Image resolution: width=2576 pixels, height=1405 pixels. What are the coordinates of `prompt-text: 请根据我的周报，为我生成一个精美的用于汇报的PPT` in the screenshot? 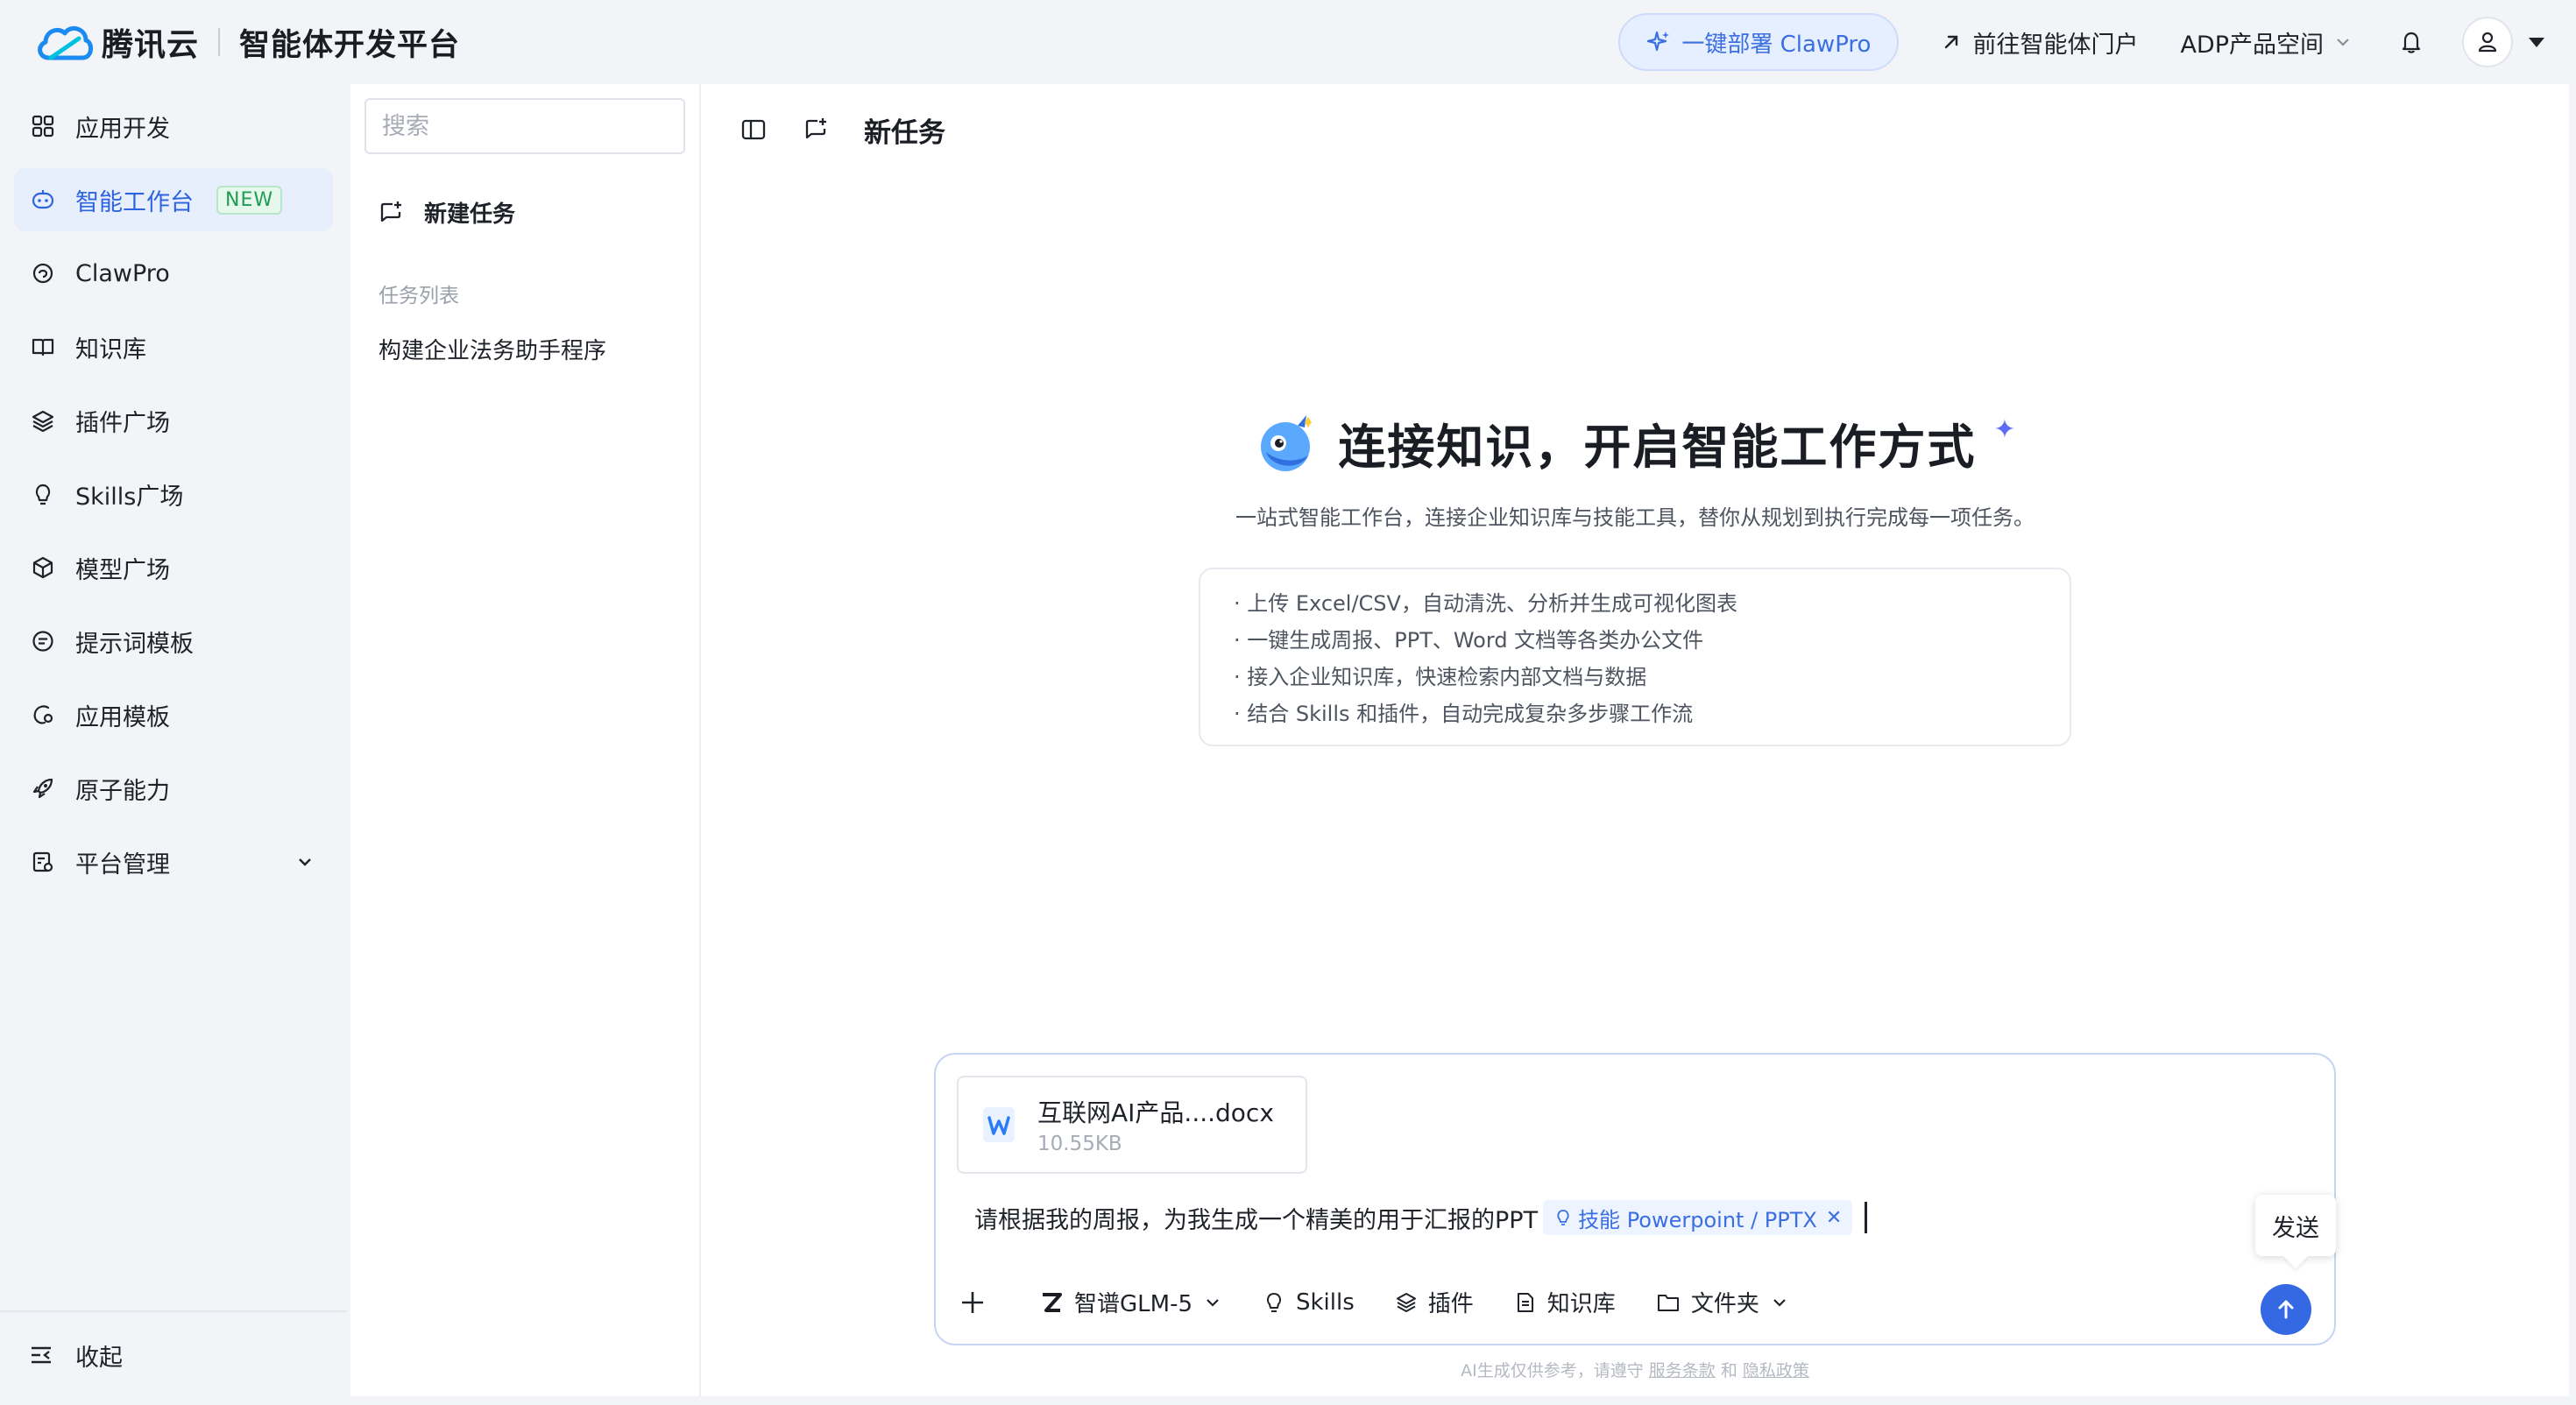 It's located at (1256, 1220).